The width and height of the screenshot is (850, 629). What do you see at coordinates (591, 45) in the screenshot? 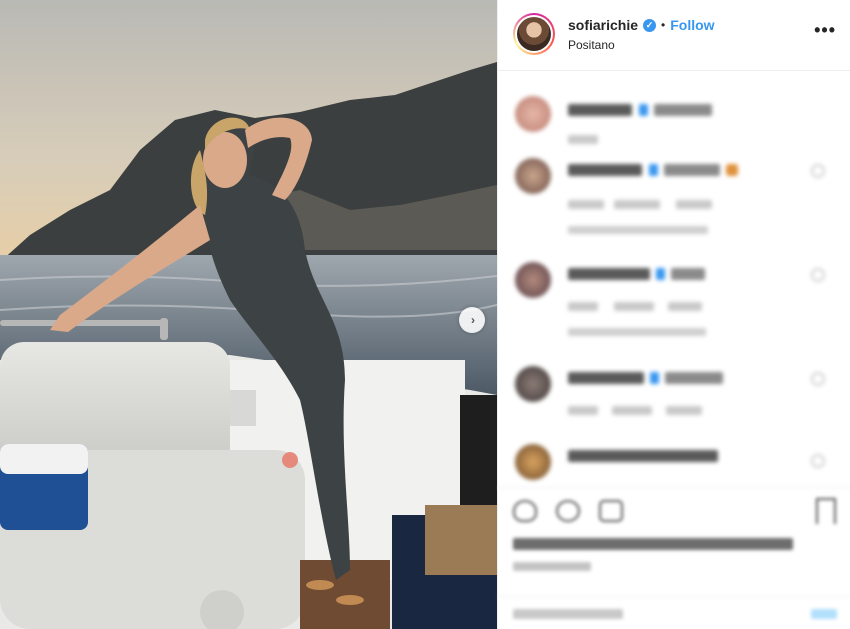
I see `location-link: Positano` at bounding box center [591, 45].